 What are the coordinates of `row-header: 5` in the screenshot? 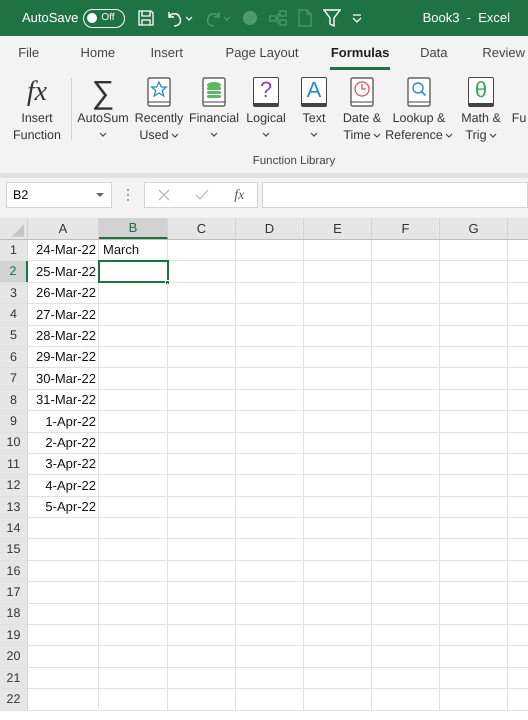 It's located at (14, 336).